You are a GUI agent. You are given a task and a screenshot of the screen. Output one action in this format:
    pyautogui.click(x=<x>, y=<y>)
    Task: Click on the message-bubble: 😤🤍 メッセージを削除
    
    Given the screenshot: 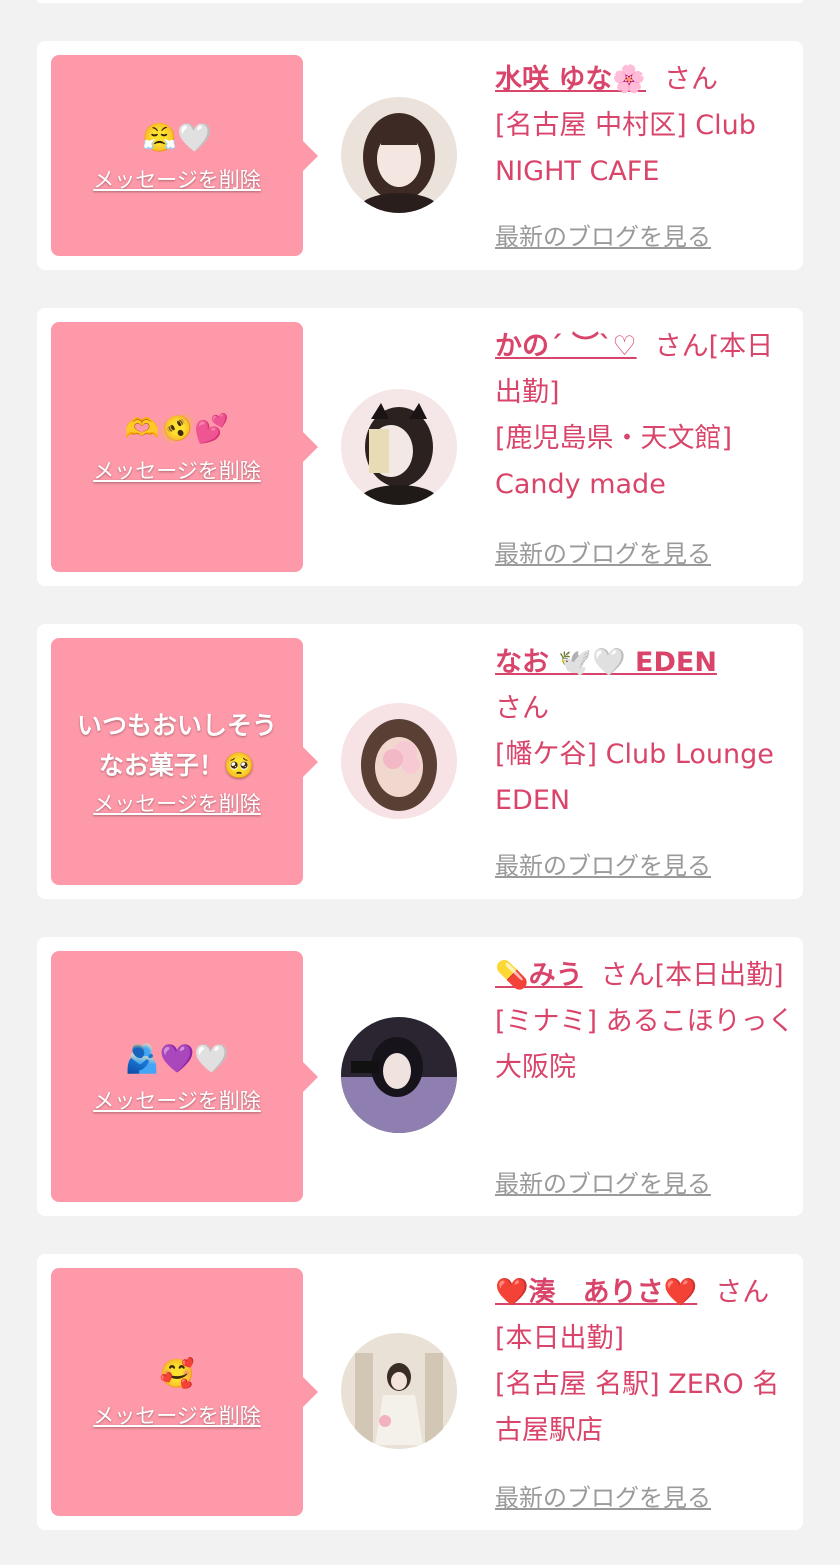 What is the action you would take?
    pyautogui.click(x=184, y=155)
    